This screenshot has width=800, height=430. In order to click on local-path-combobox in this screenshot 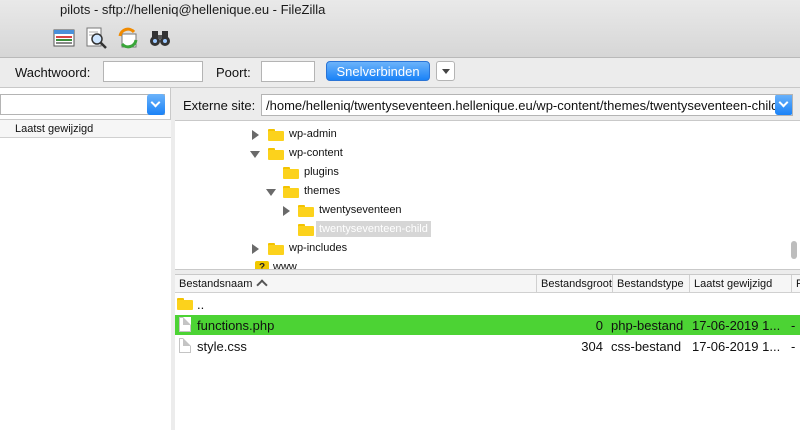, I will do `click(82, 104)`.